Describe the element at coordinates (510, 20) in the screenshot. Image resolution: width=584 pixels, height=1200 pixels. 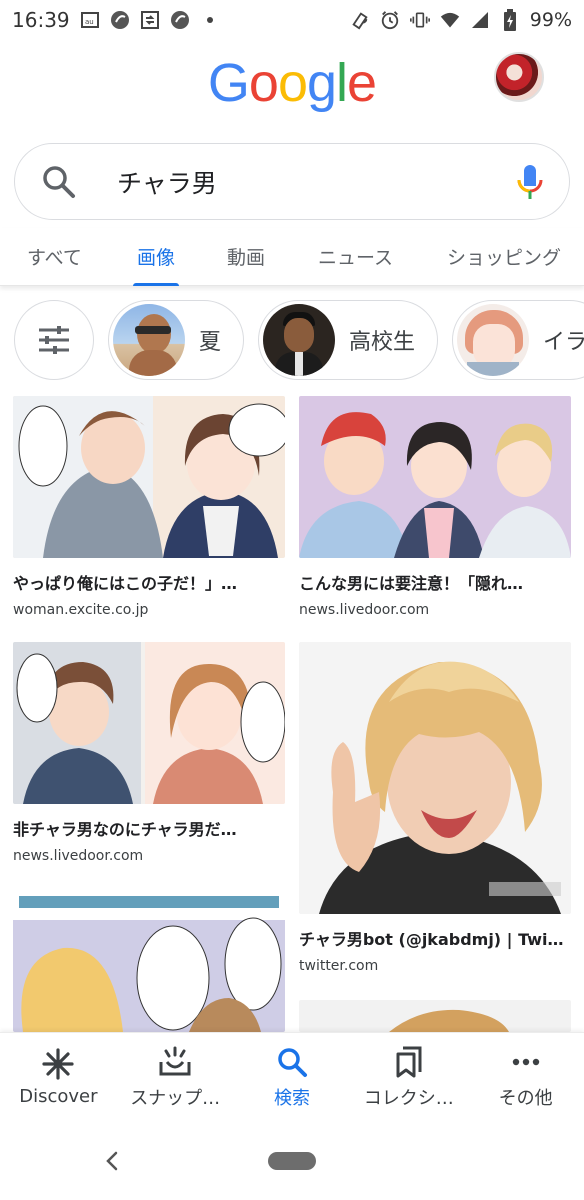
I see `battery-icon` at that location.